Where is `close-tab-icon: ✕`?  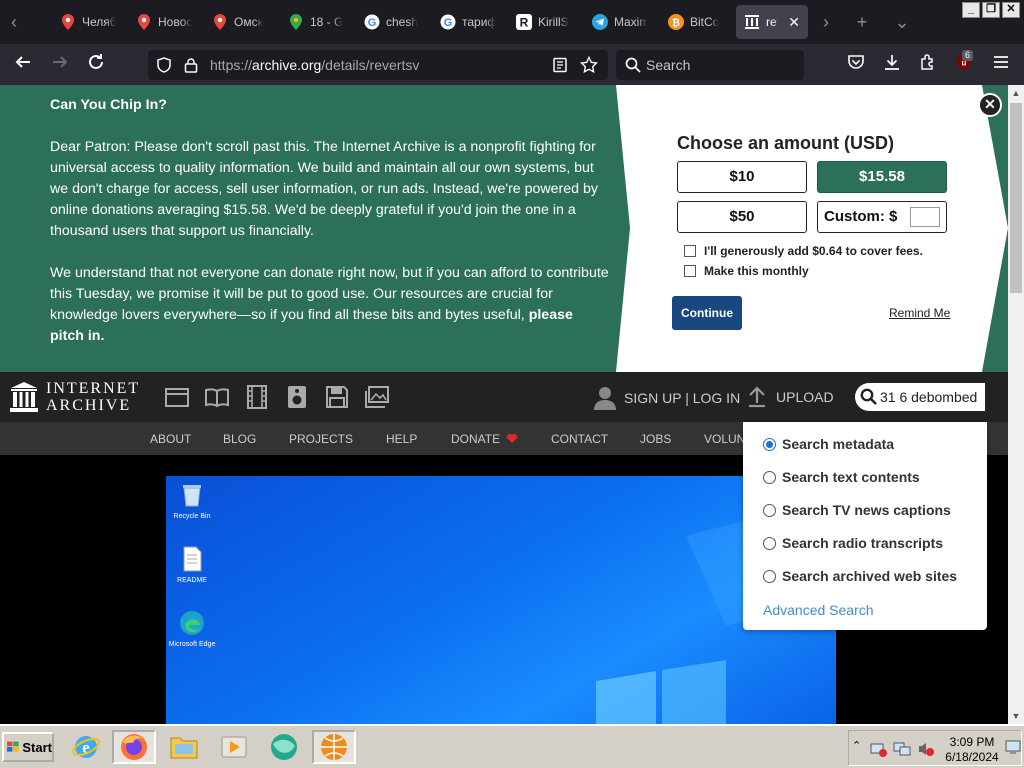
close-tab-icon: ✕ is located at coordinates (794, 22).